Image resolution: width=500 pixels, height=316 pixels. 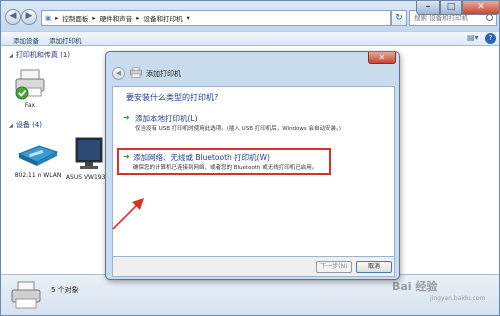 What do you see at coordinates (38, 175) in the screenshot?
I see `wlan-label: 802.11 n WLAN` at bounding box center [38, 175].